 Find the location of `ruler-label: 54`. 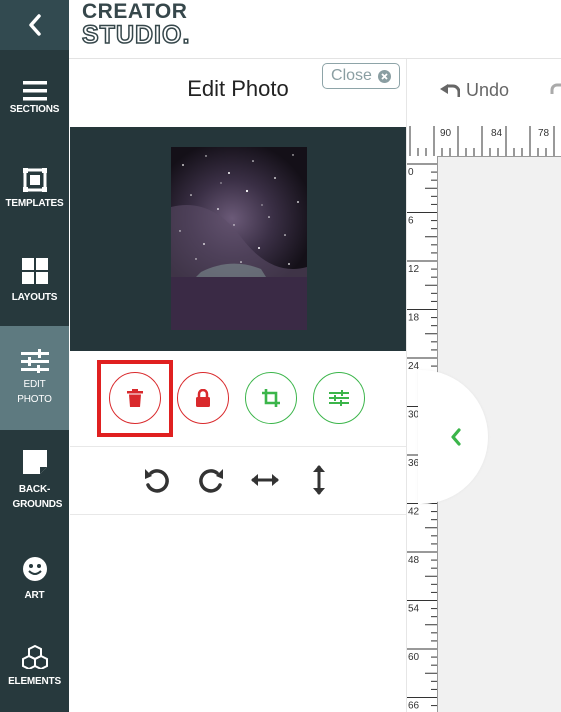

ruler-label: 54 is located at coordinates (414, 609).